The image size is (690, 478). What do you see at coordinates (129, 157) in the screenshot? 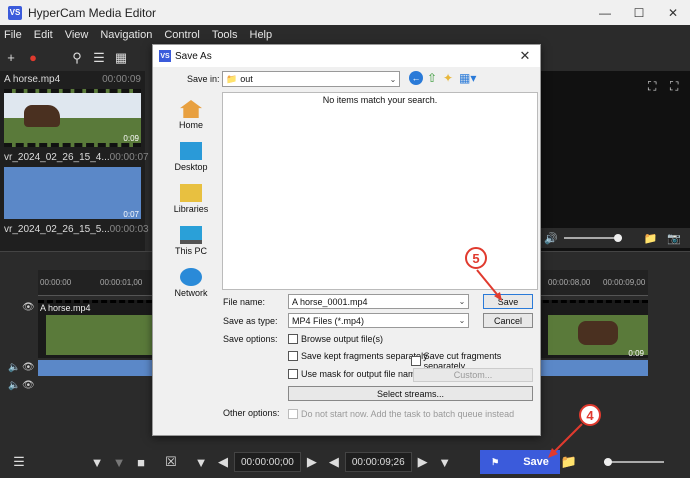
I see `media-duration: 00:00:07` at bounding box center [129, 157].